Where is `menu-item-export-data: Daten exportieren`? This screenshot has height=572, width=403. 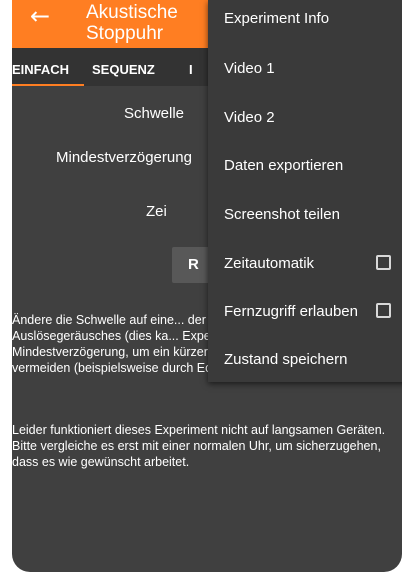 menu-item-export-data: Daten exportieren is located at coordinates (283, 165).